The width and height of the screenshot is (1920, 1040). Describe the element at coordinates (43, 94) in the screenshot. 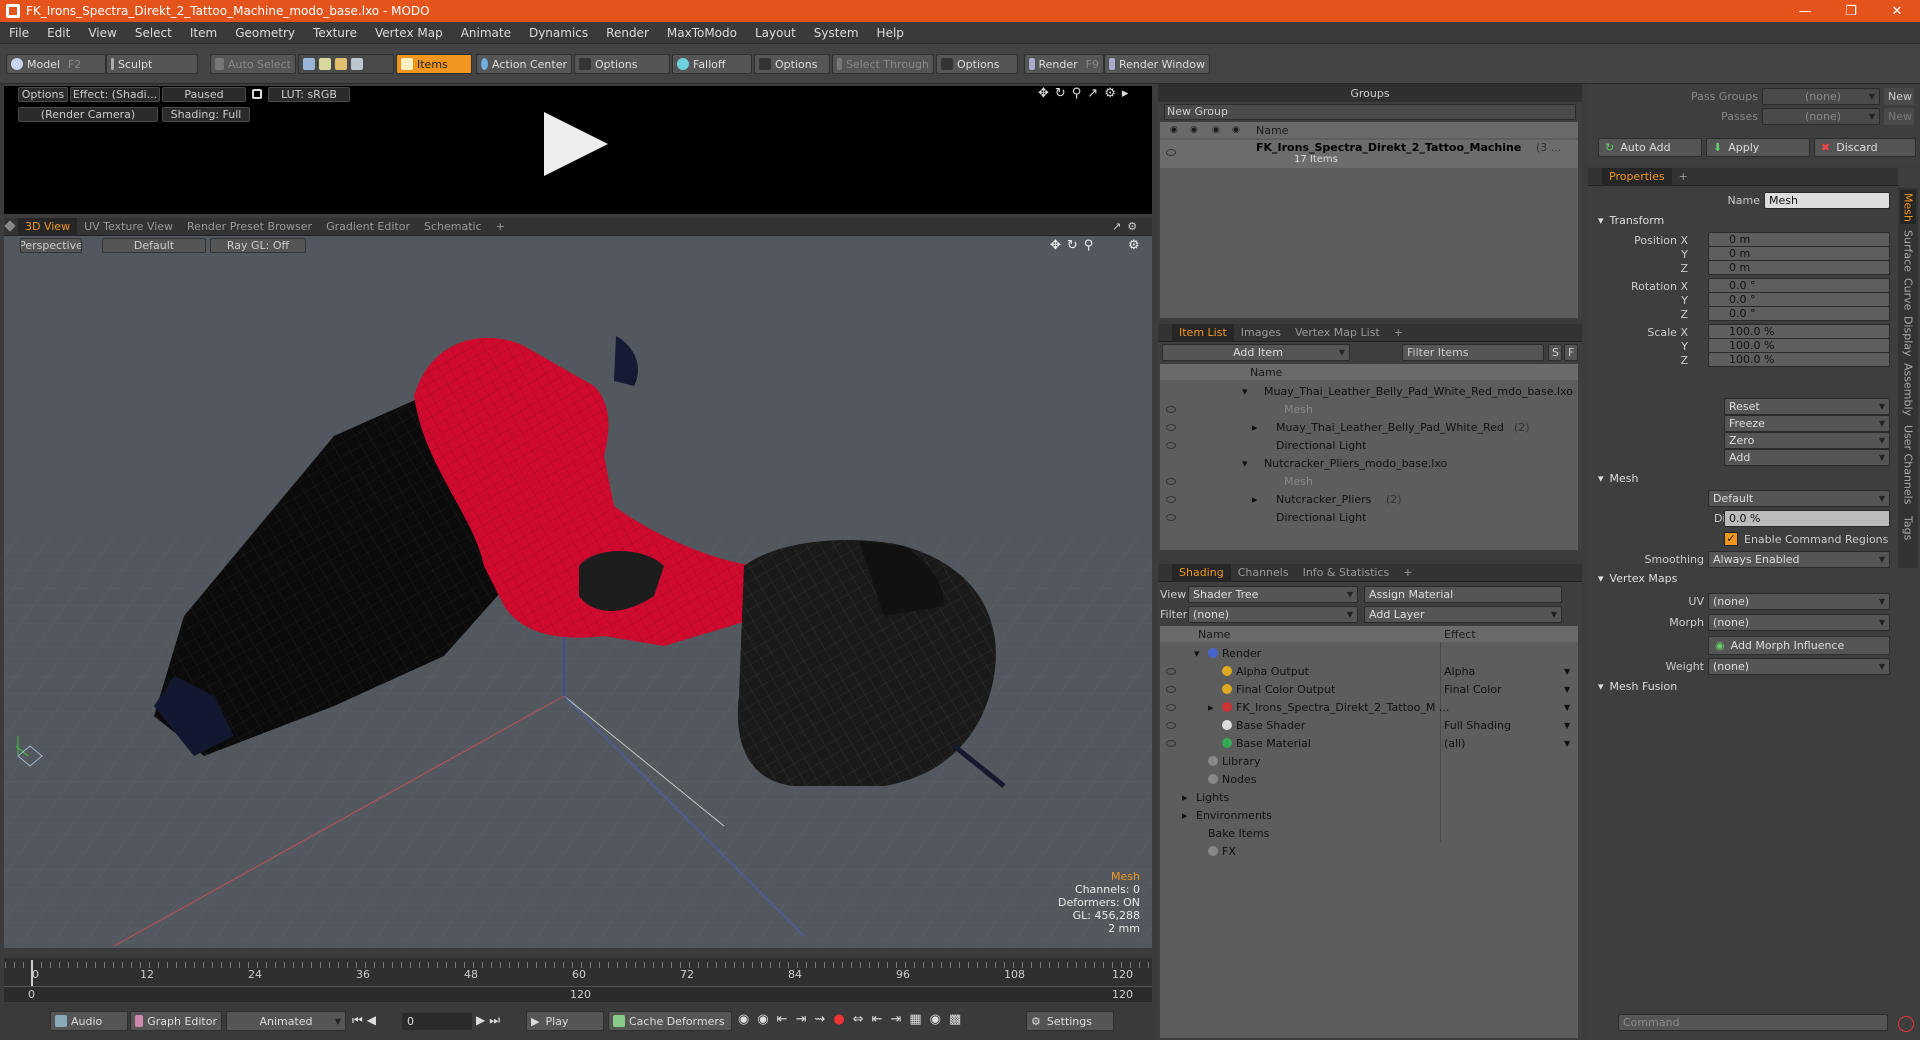

I see `preview-options-button: Options` at that location.